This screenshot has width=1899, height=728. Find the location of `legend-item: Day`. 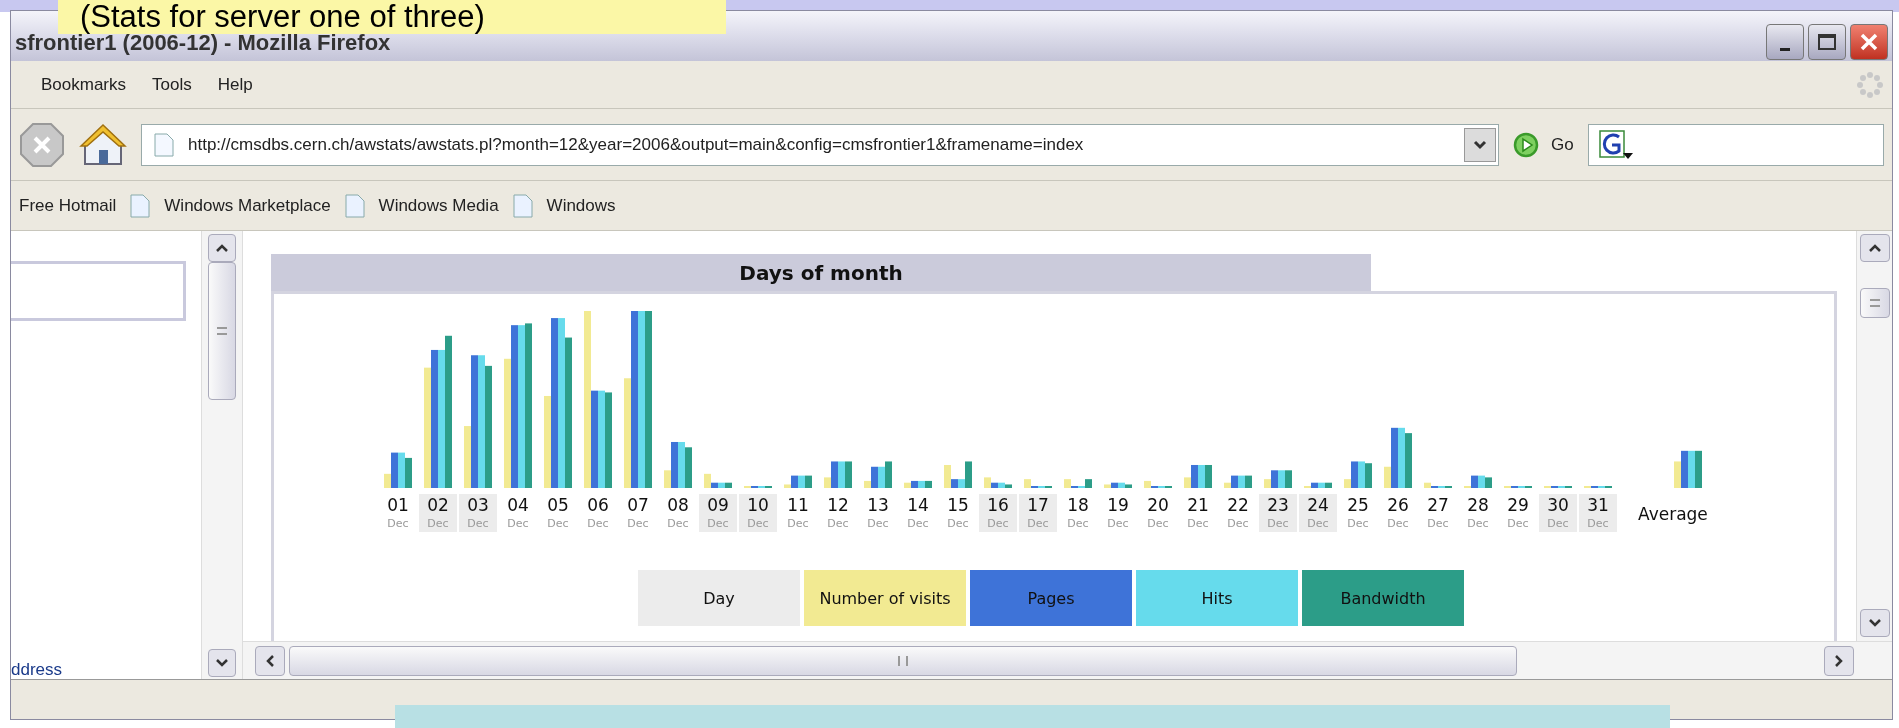

legend-item: Day is located at coordinates (719, 598).